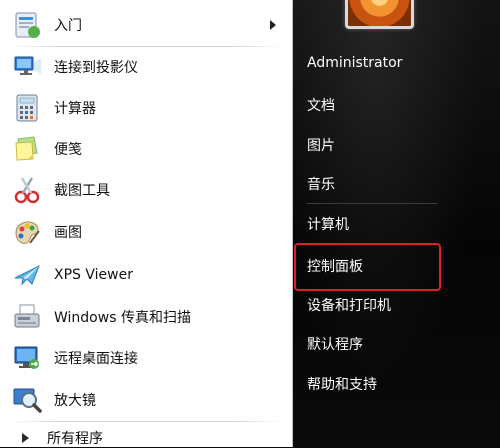 The image size is (500, 448). What do you see at coordinates (82, 191) in the screenshot?
I see `program-label: 截图工具` at bounding box center [82, 191].